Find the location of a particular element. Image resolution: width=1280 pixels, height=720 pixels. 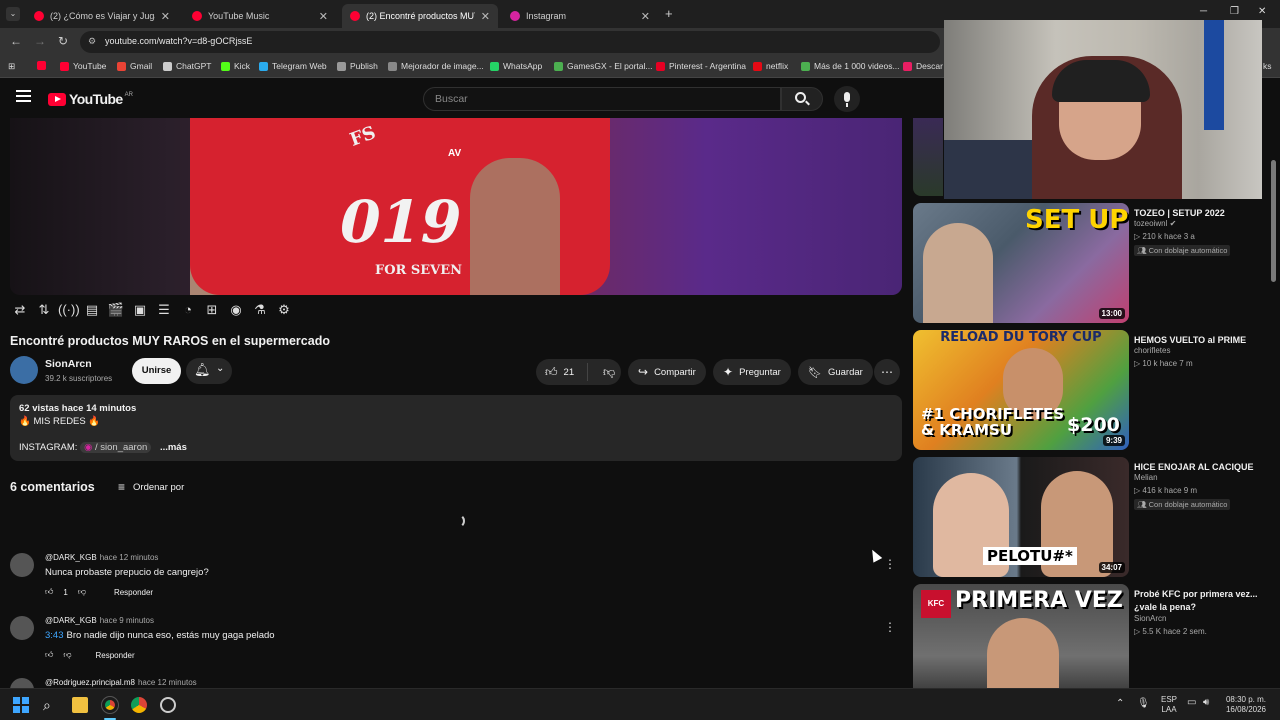

reload-icon: ↻ is located at coordinates (63, 41).